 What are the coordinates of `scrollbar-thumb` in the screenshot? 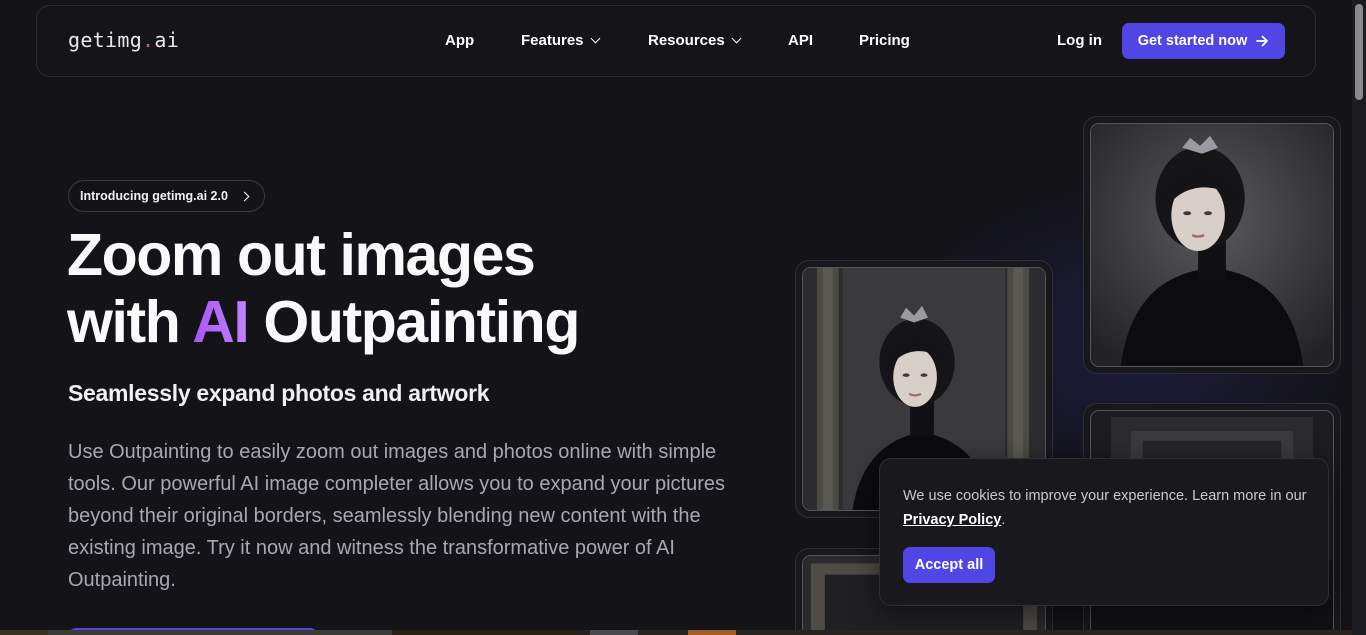 It's located at (1359, 52).